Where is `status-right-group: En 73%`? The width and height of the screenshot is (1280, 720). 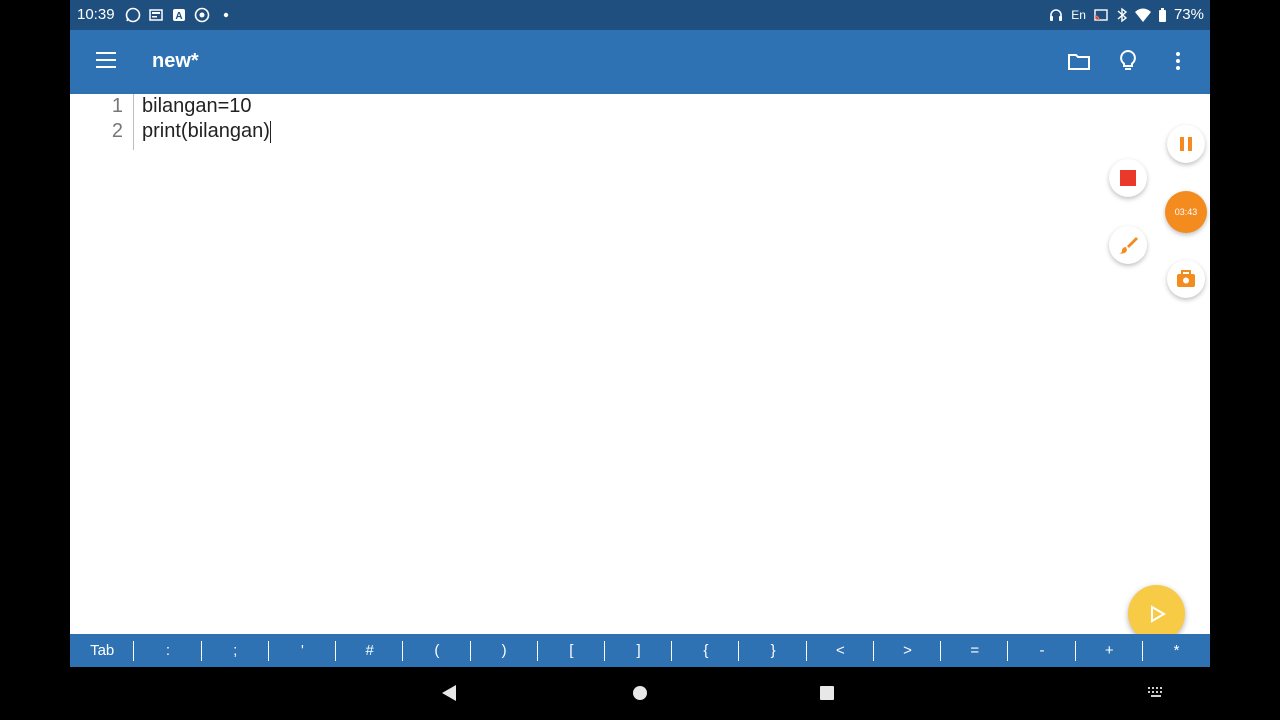
status-right-group: En 73% is located at coordinates (1126, 14).